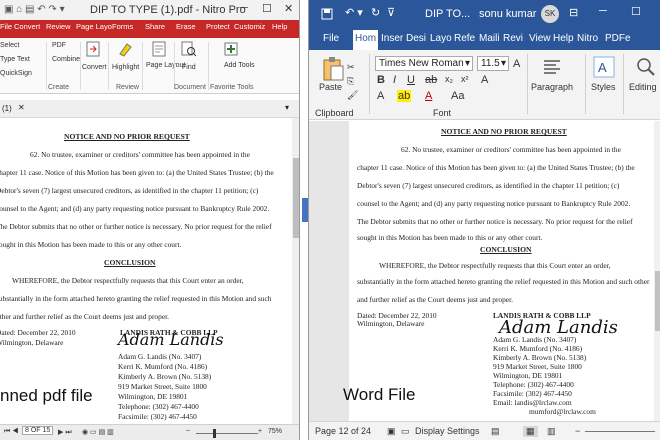  Describe the element at coordinates (375, 12) in the screenshot. I see `redo-icon: ↻` at that location.